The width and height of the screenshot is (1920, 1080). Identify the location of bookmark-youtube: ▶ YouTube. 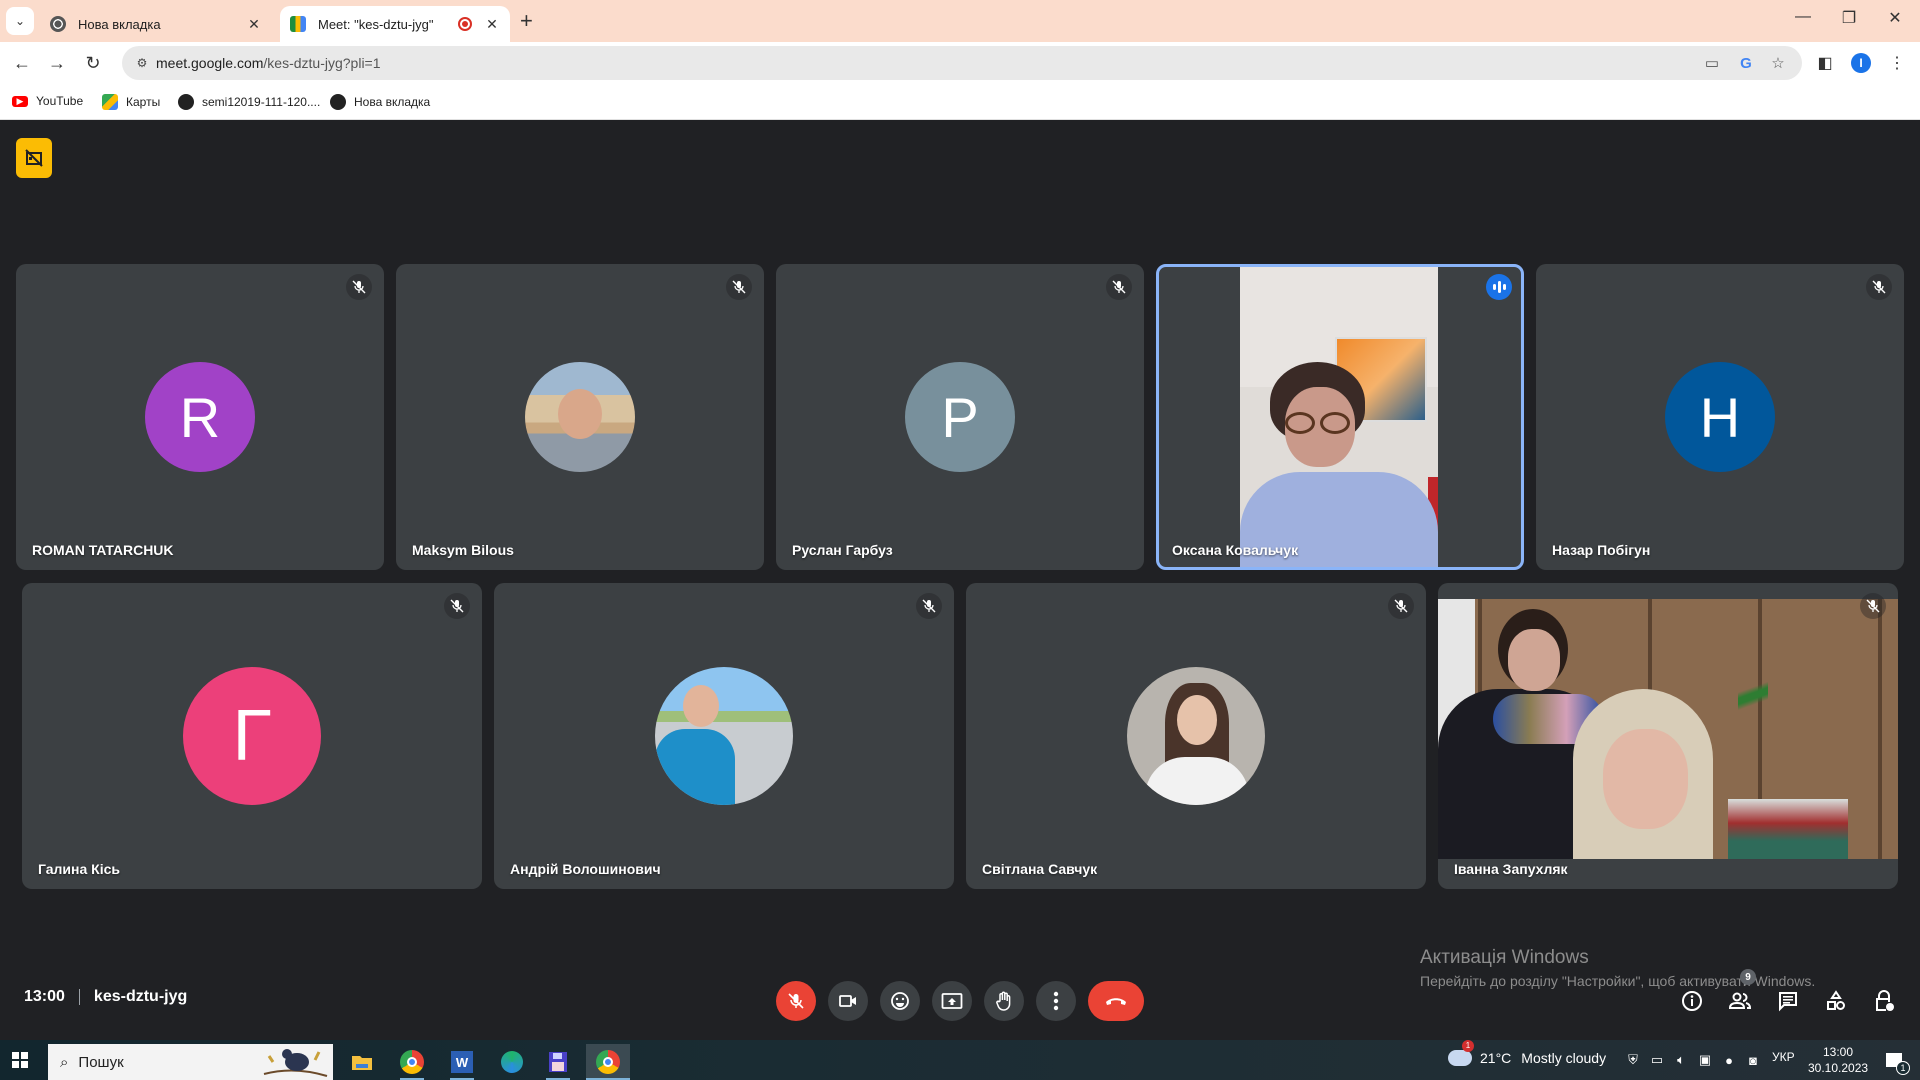
(47, 101).